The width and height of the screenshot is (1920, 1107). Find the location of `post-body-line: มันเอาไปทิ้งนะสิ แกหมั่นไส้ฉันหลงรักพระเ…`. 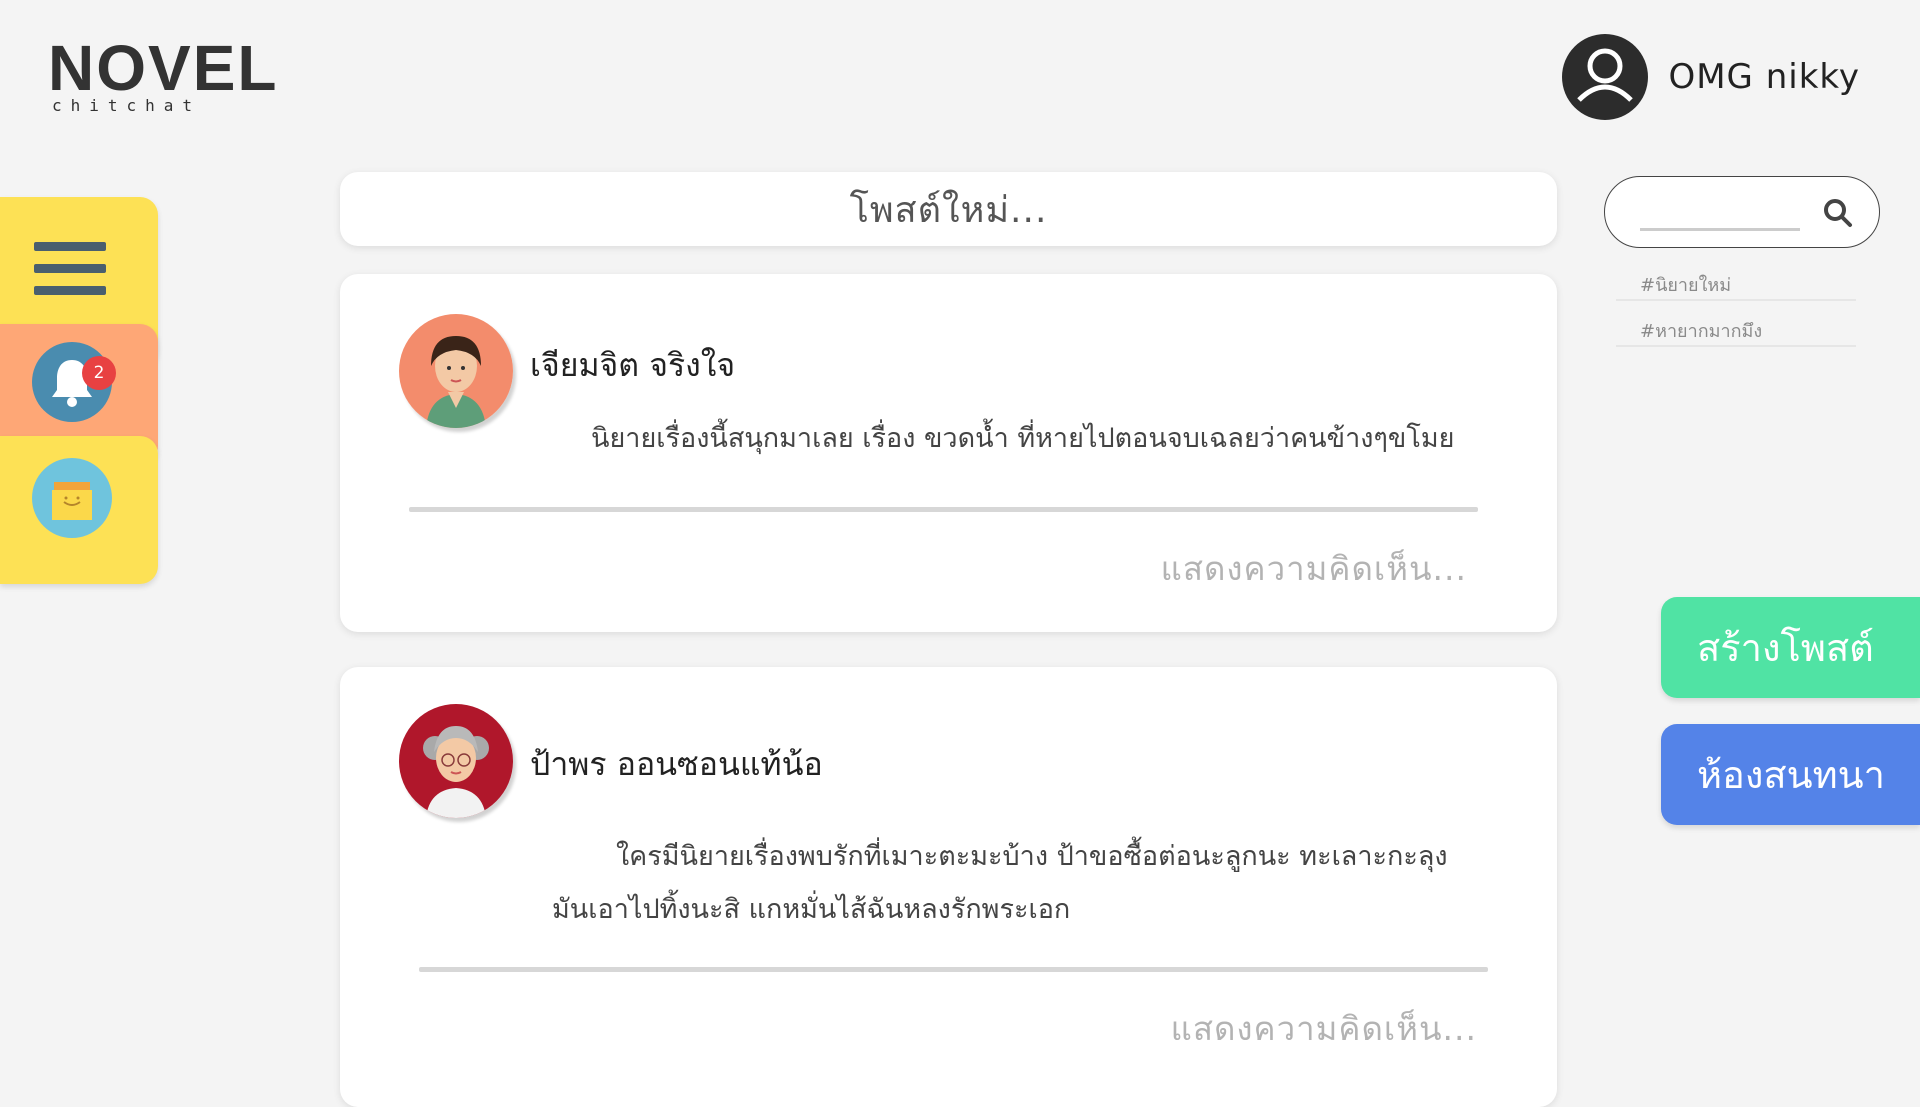

post-body-line: มันเอาไปทิ้งนะสิ แกหมั่นไส้ฉันหลงรักพระเ… is located at coordinates (811, 909).